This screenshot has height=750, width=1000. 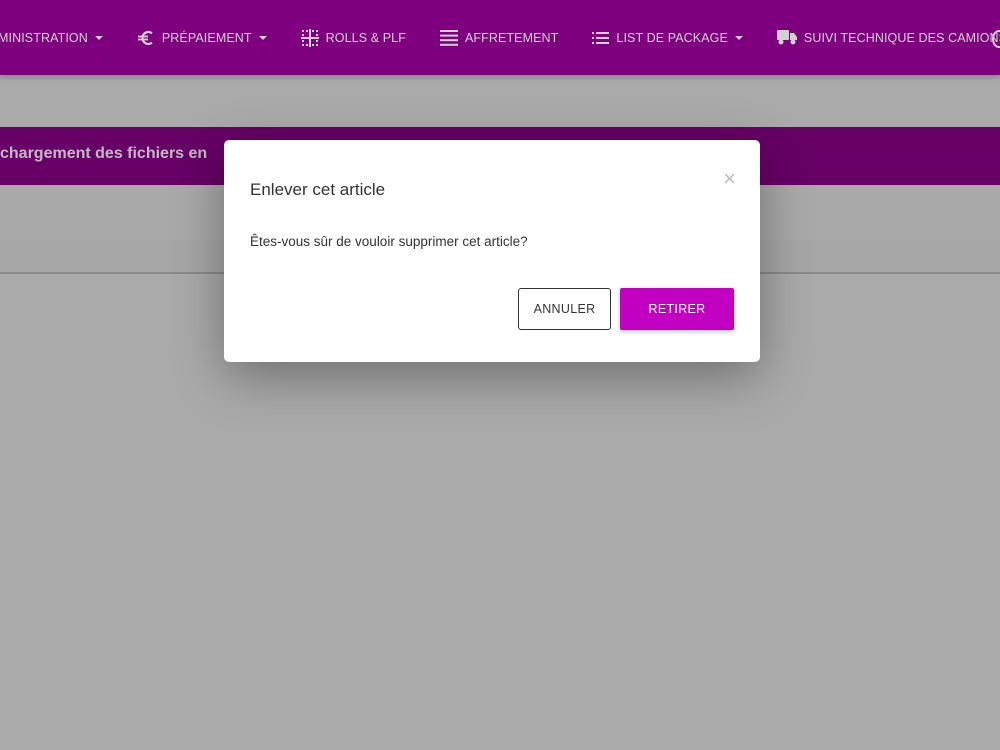 What do you see at coordinates (318, 189) in the screenshot?
I see `dialog-title: Enlever cet article` at bounding box center [318, 189].